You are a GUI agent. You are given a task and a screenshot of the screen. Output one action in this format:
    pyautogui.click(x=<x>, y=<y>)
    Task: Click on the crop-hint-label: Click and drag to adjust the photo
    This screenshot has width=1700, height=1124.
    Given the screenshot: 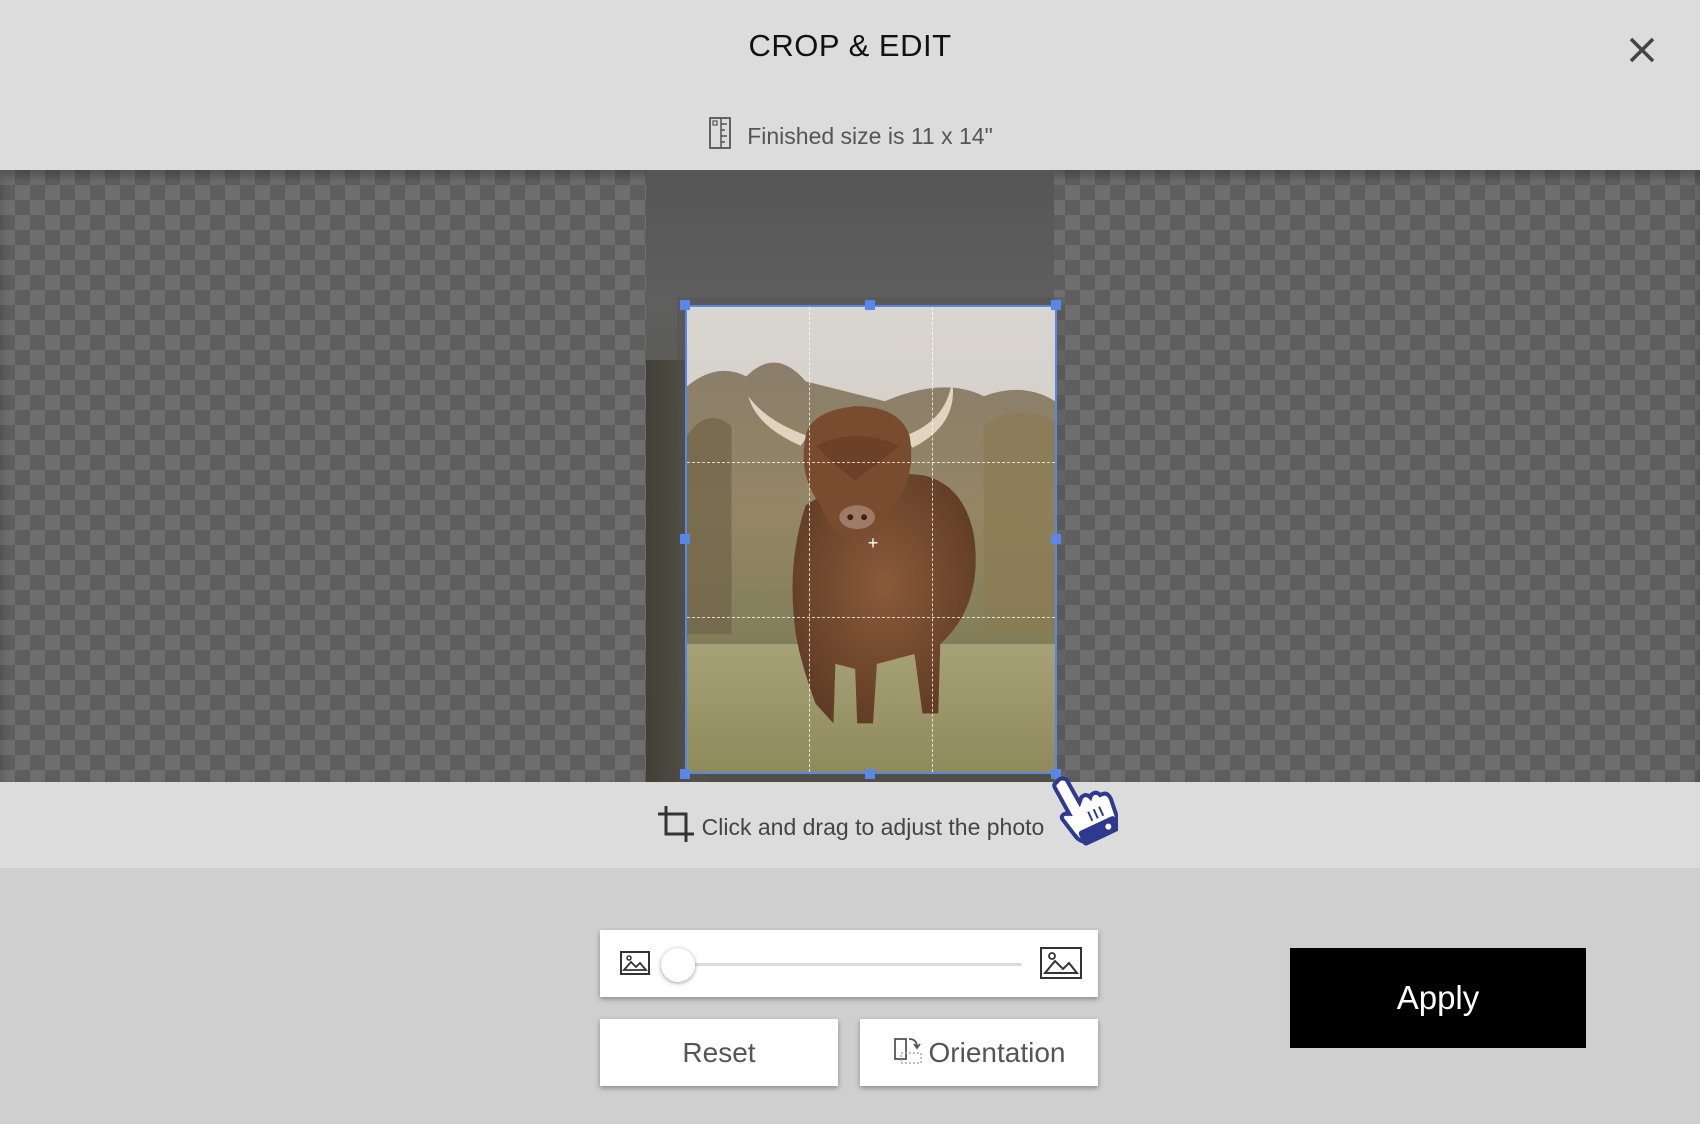 What is the action you would take?
    pyautogui.click(x=873, y=826)
    